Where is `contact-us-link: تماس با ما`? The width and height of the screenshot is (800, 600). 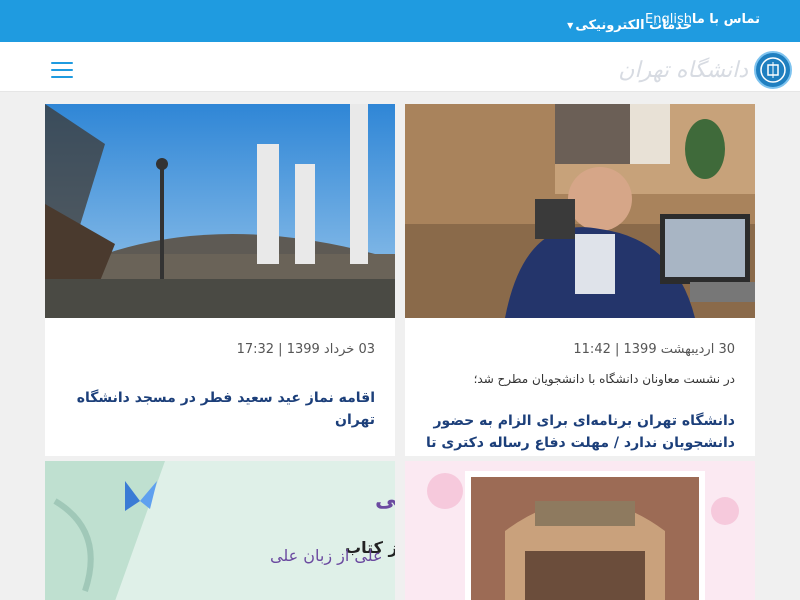
contact-us-link: تماس با ما is located at coordinates (726, 19).